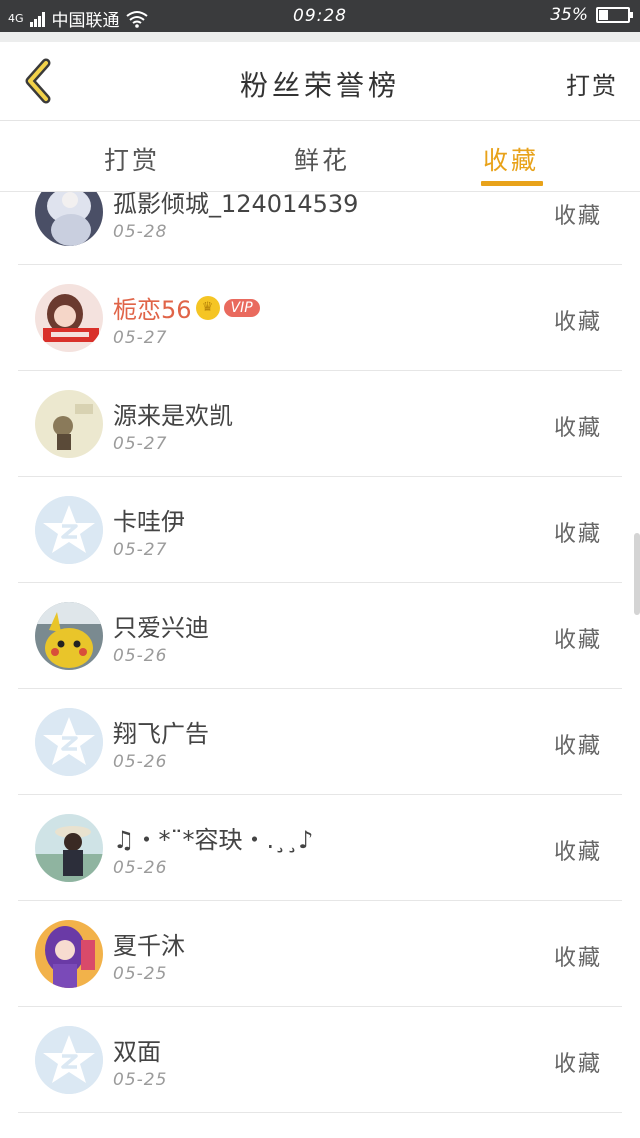 The image size is (640, 1138). I want to click on user-name: ♫・*¨*容玦・.¸¸♪, so click(213, 837).